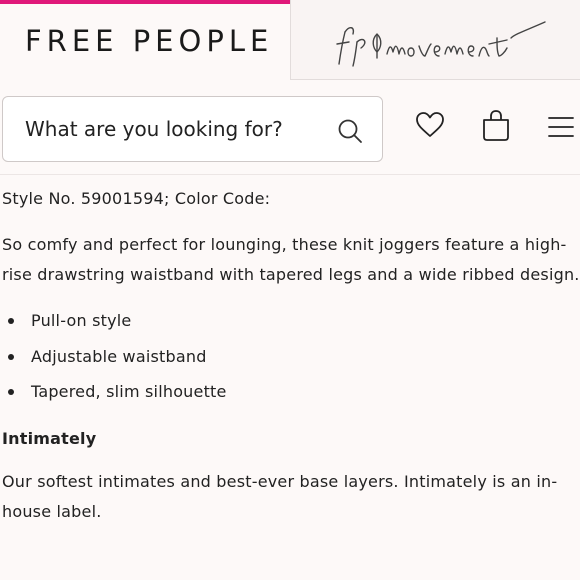 This screenshot has width=580, height=580. I want to click on menu-icon, so click(561, 127).